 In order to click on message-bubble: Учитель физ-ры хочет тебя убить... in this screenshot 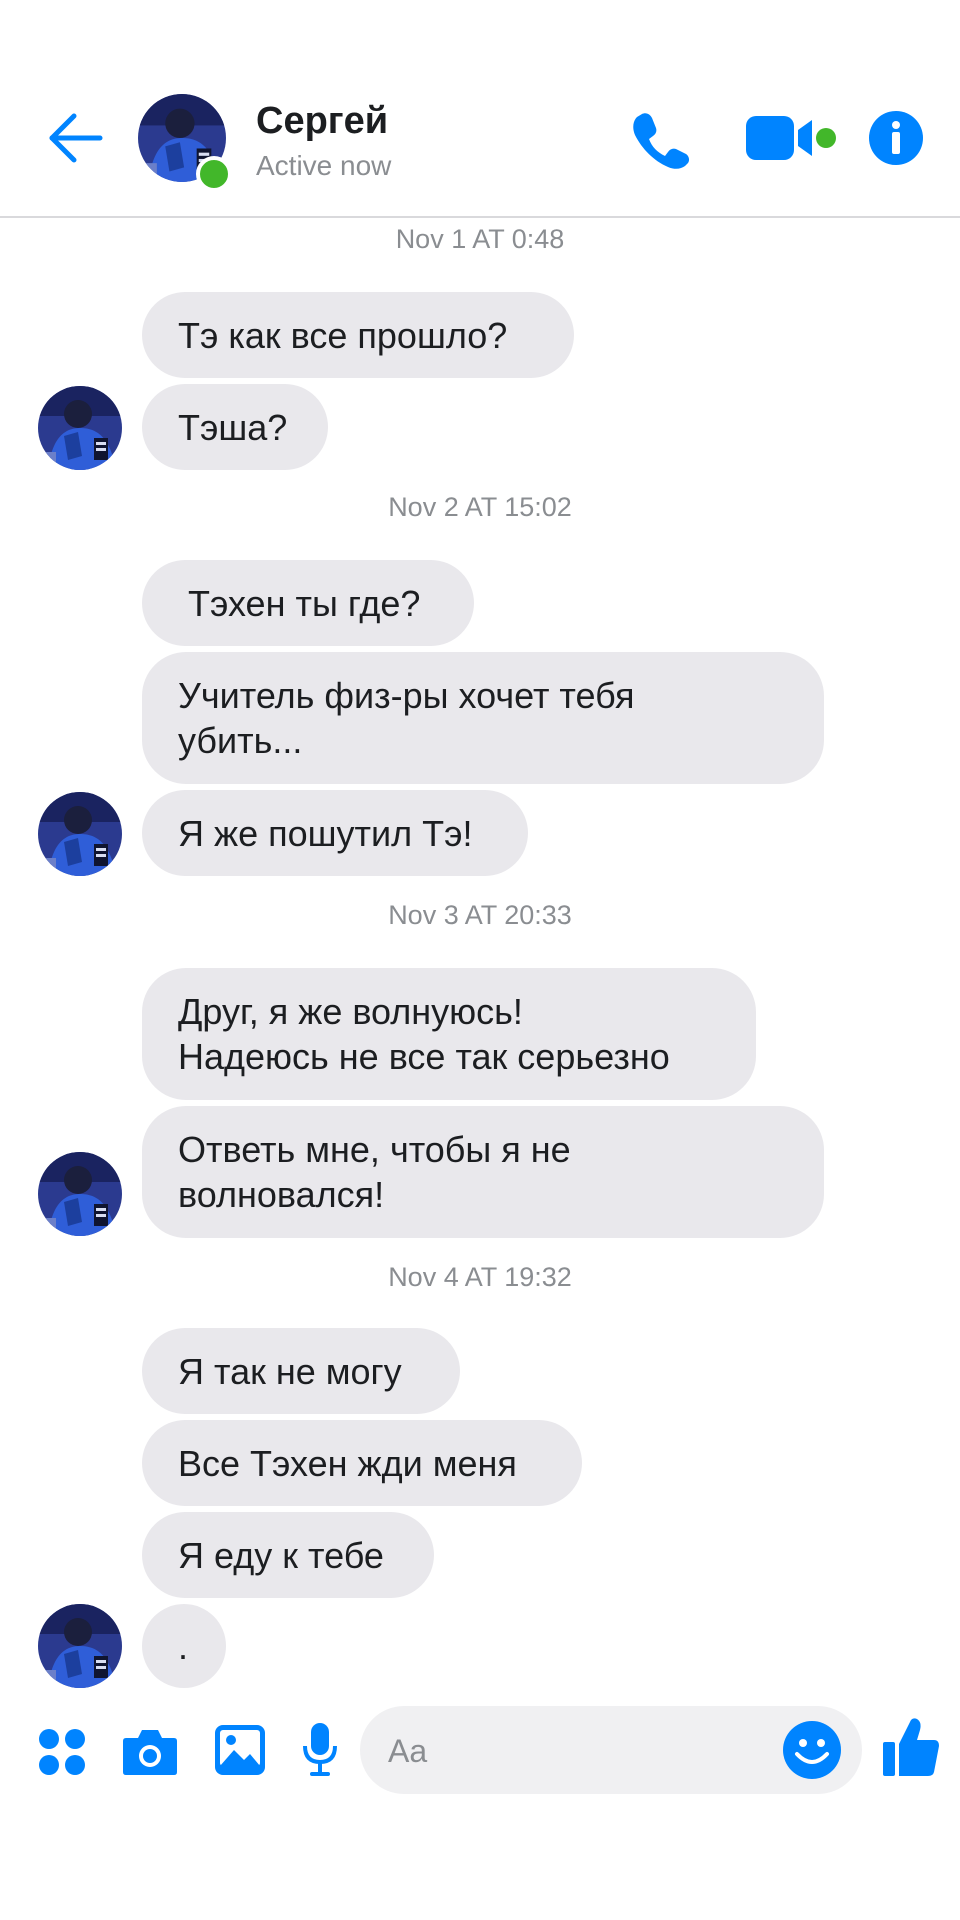, I will do `click(483, 718)`.